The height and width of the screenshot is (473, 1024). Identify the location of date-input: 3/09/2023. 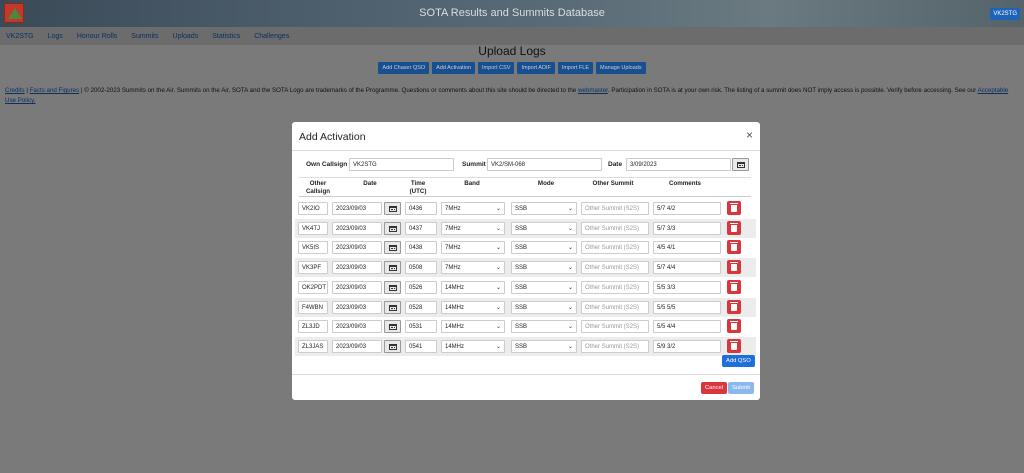
(678, 164).